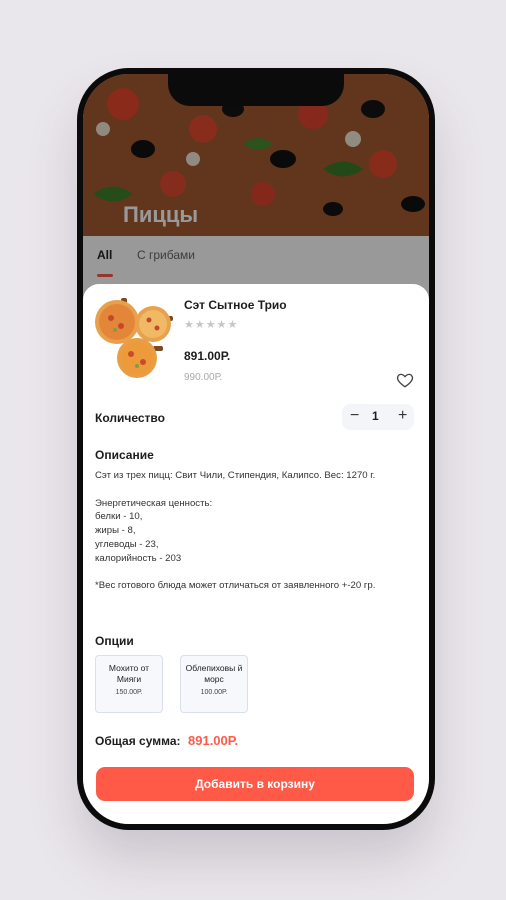 Image resolution: width=506 pixels, height=900 pixels. I want to click on phone-notch, so click(256, 87).